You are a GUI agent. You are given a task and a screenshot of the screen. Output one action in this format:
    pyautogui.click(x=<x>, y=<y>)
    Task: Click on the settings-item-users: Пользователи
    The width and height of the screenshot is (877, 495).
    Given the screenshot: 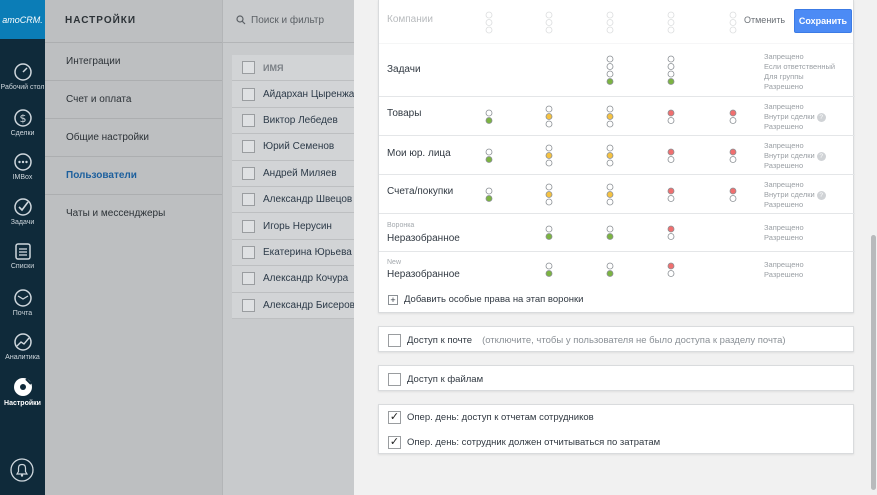 What is the action you would take?
    pyautogui.click(x=133, y=176)
    